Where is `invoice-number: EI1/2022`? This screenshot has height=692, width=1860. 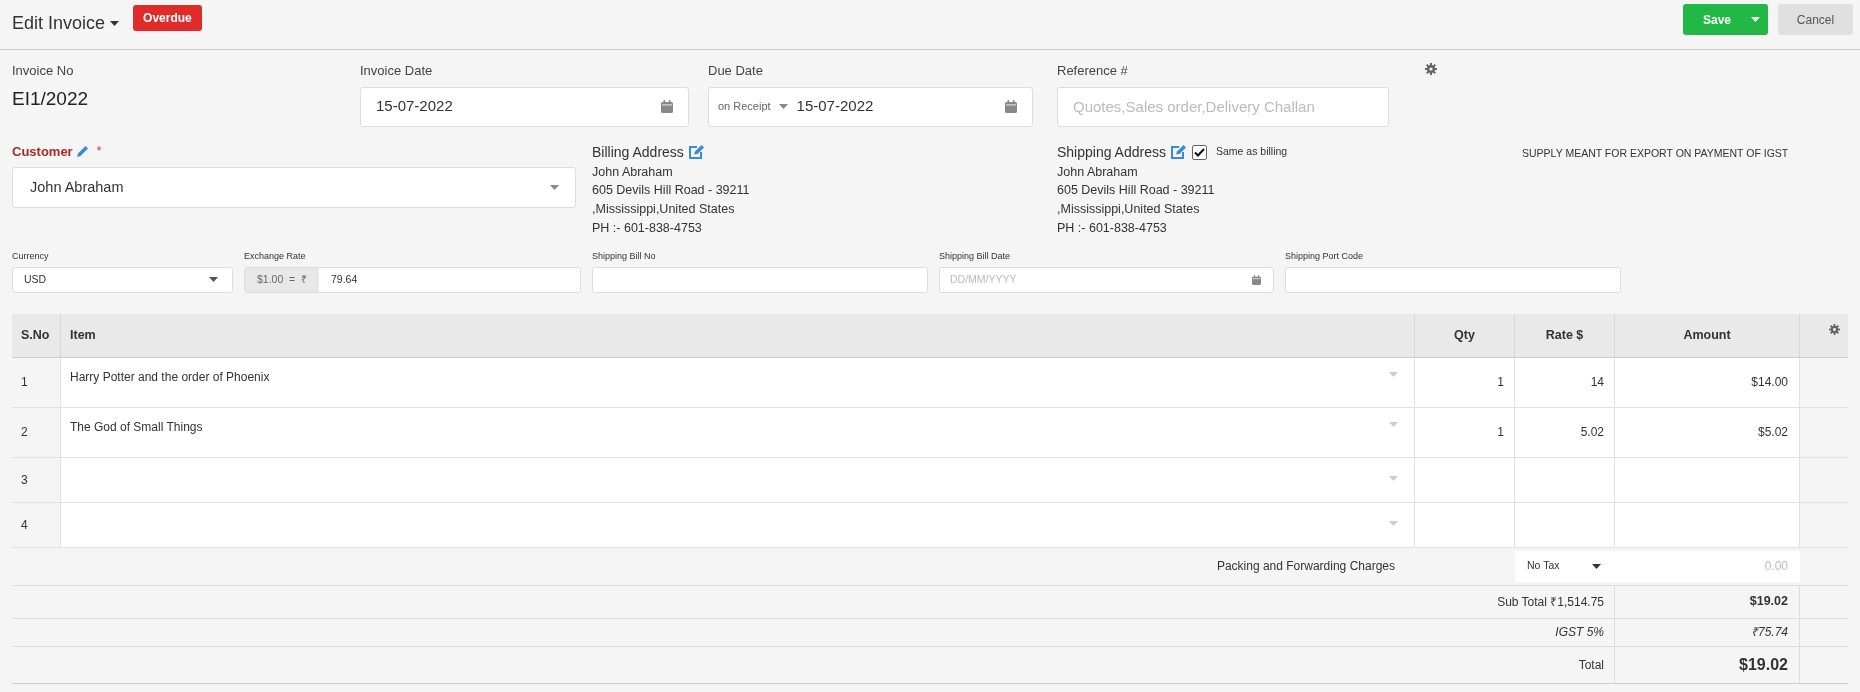 invoice-number: EI1/2022 is located at coordinates (51, 98).